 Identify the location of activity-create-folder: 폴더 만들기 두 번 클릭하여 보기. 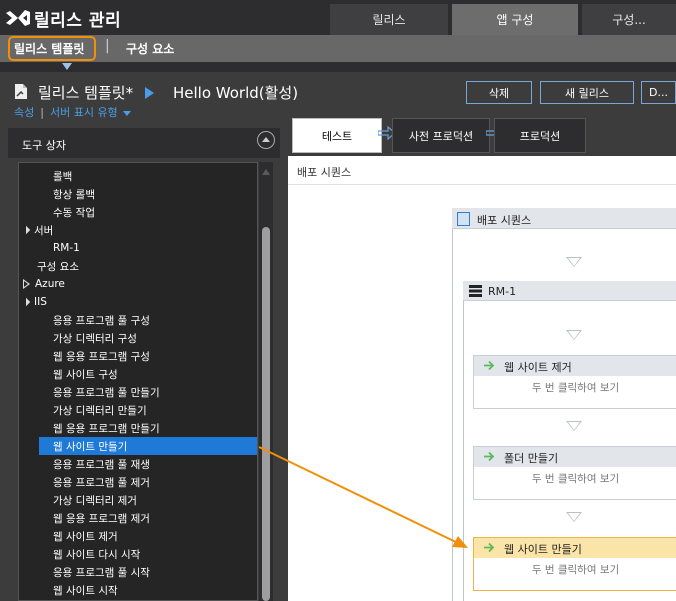
(574, 473).